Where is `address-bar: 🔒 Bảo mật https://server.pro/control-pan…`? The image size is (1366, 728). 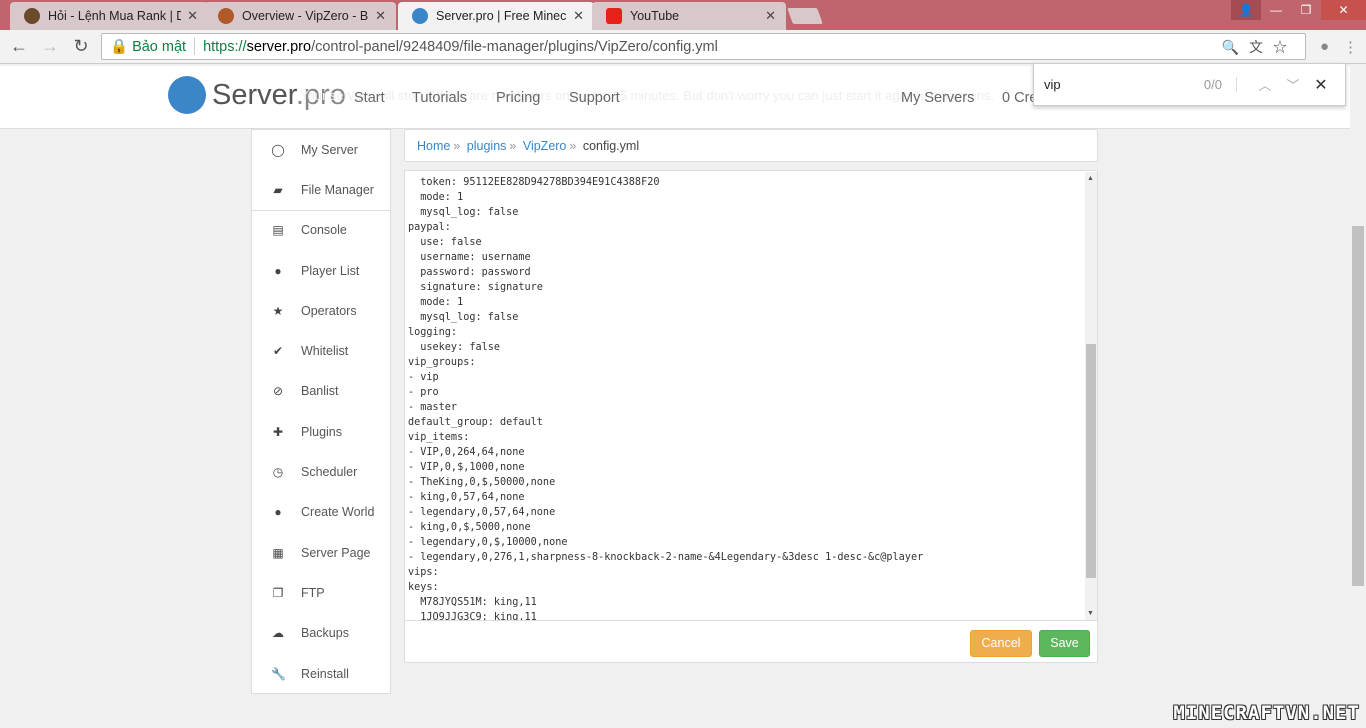 address-bar: 🔒 Bảo mật https://server.pro/control-pan… is located at coordinates (703, 46).